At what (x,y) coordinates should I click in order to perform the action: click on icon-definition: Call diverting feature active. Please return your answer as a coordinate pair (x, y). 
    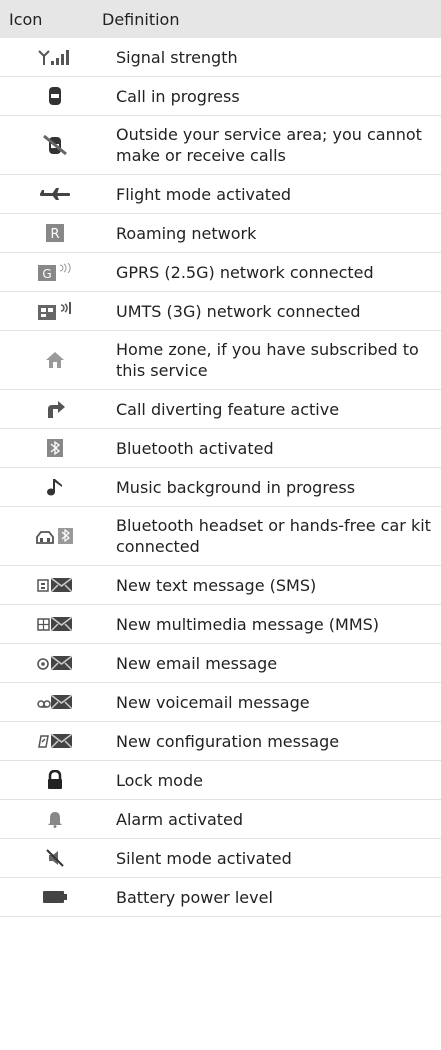
    Looking at the image, I should click on (228, 409).